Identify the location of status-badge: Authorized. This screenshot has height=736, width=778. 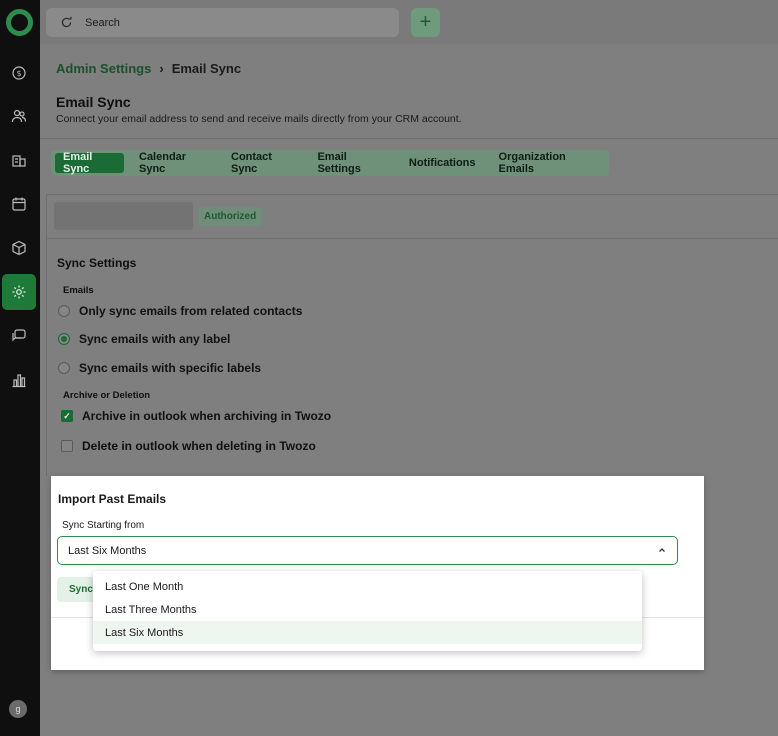
(230, 216).